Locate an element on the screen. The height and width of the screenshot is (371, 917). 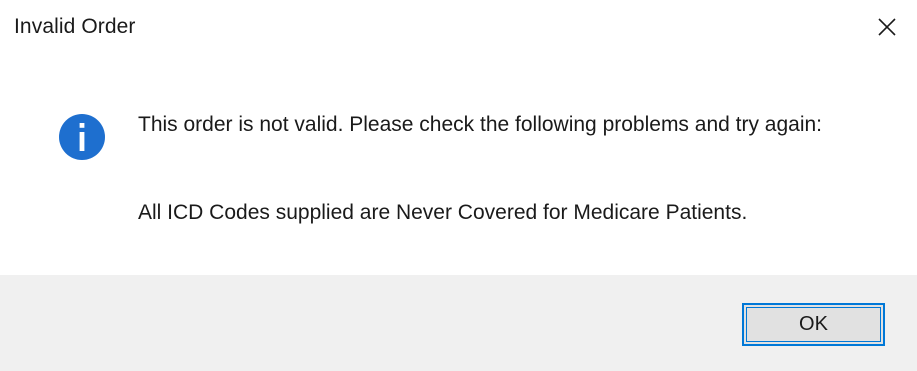
ok-button: OK is located at coordinates (813, 324).